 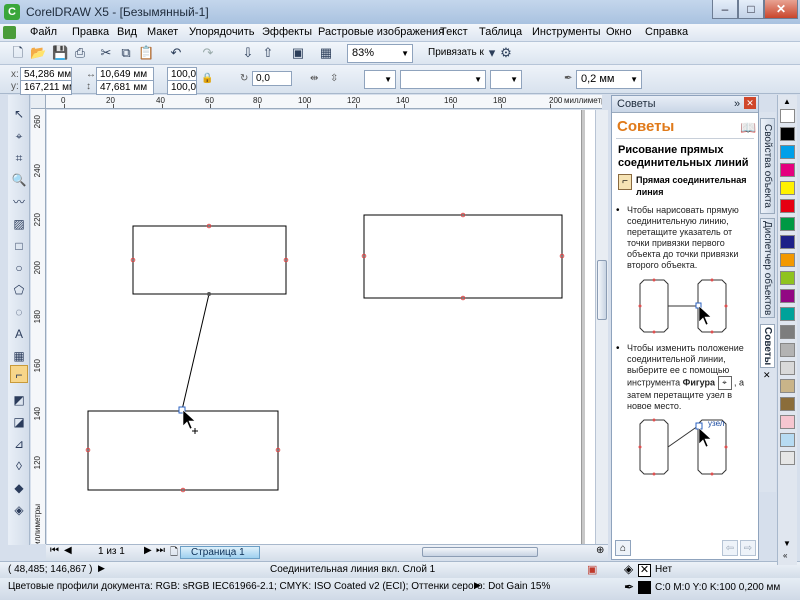 What do you see at coordinates (767, 346) in the screenshot?
I see `tab-hints: Советы` at bounding box center [767, 346].